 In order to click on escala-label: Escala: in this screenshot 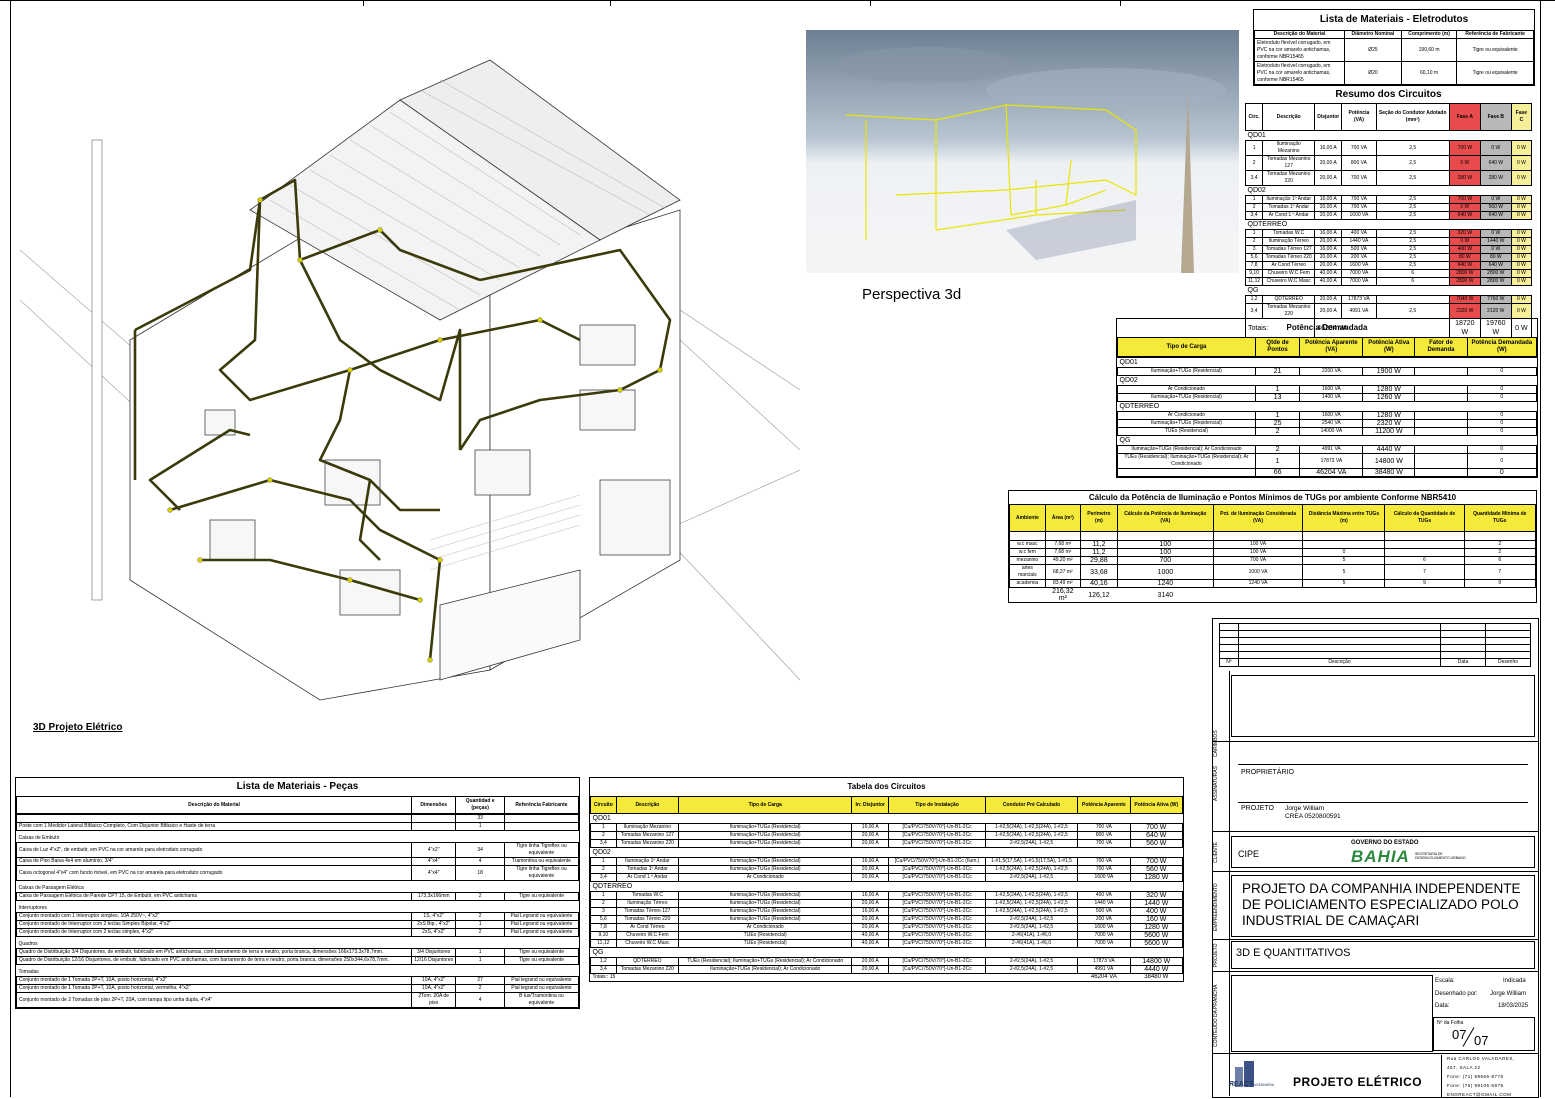, I will do `click(1445, 981)`.